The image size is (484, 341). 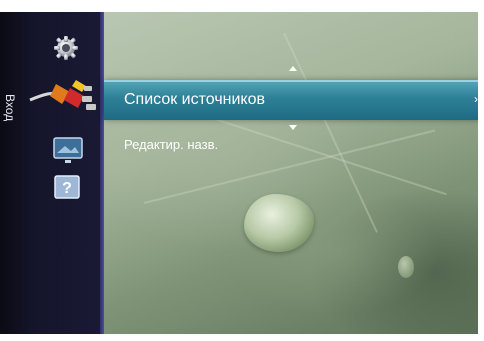 I want to click on gear-icon, so click(x=66, y=48).